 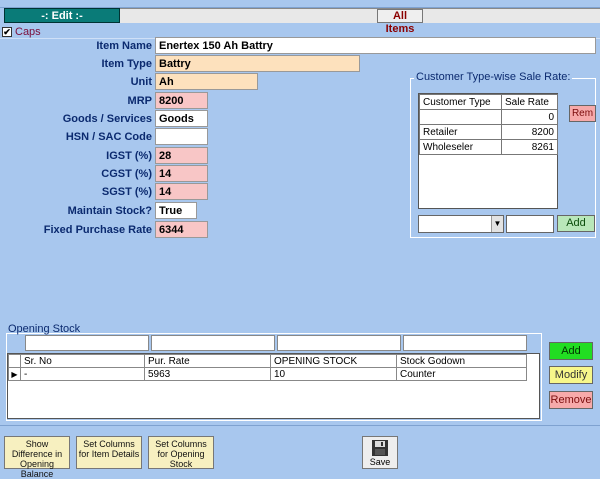 What do you see at coordinates (529, 147) in the screenshot?
I see `sale-rate-cell: 8261` at bounding box center [529, 147].